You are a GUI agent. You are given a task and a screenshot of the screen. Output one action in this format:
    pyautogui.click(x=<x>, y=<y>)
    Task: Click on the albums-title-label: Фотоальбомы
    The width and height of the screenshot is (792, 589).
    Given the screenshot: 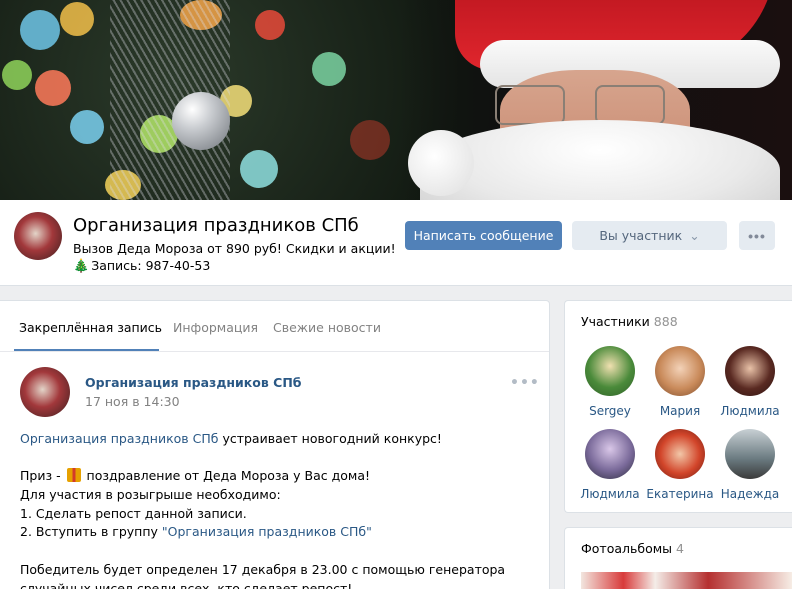 What is the action you would take?
    pyautogui.click(x=627, y=548)
    